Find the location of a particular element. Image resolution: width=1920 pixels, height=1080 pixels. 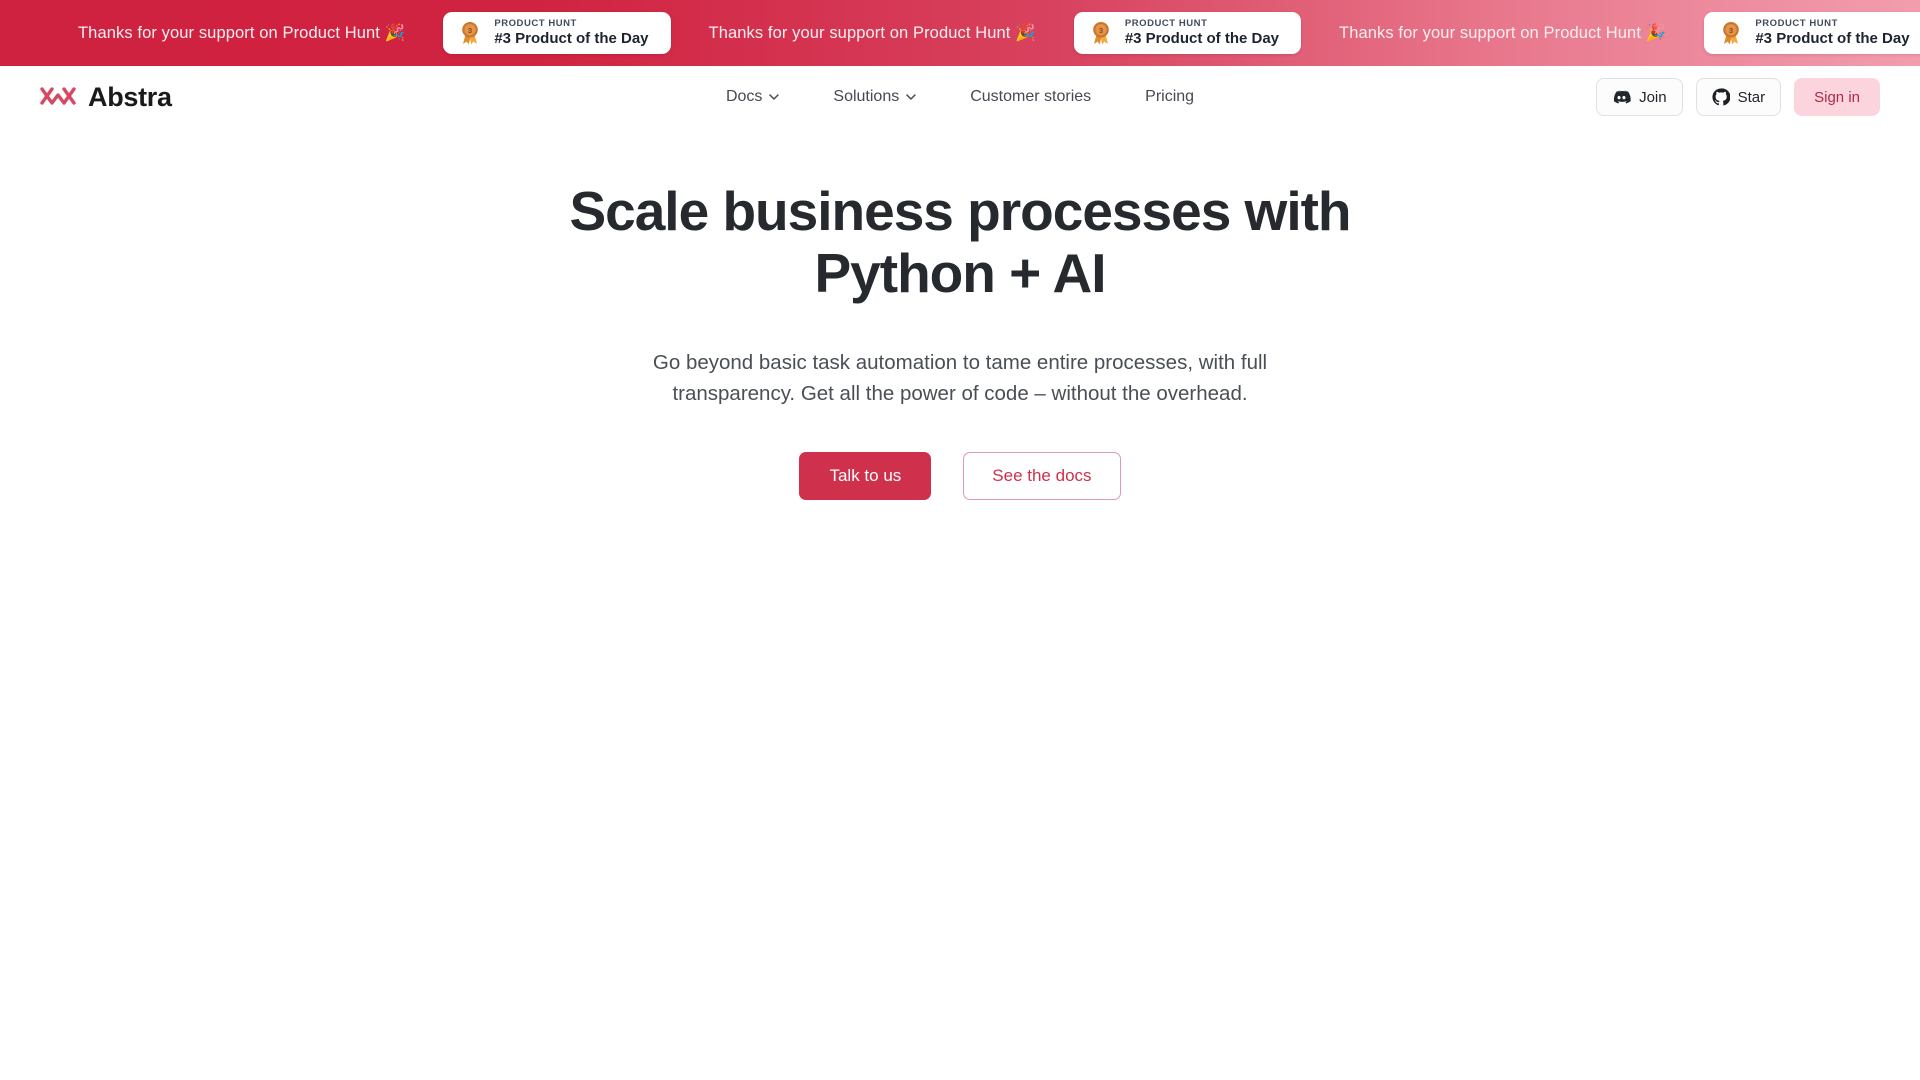

github-star-label: Star is located at coordinates (1751, 97).